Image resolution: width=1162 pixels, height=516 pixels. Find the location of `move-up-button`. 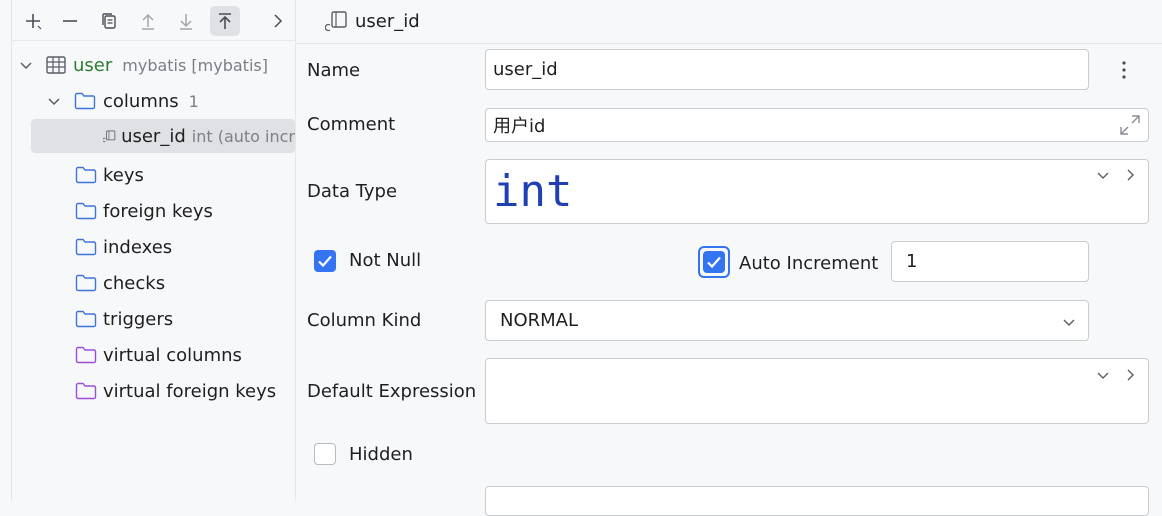

move-up-button is located at coordinates (148, 21).